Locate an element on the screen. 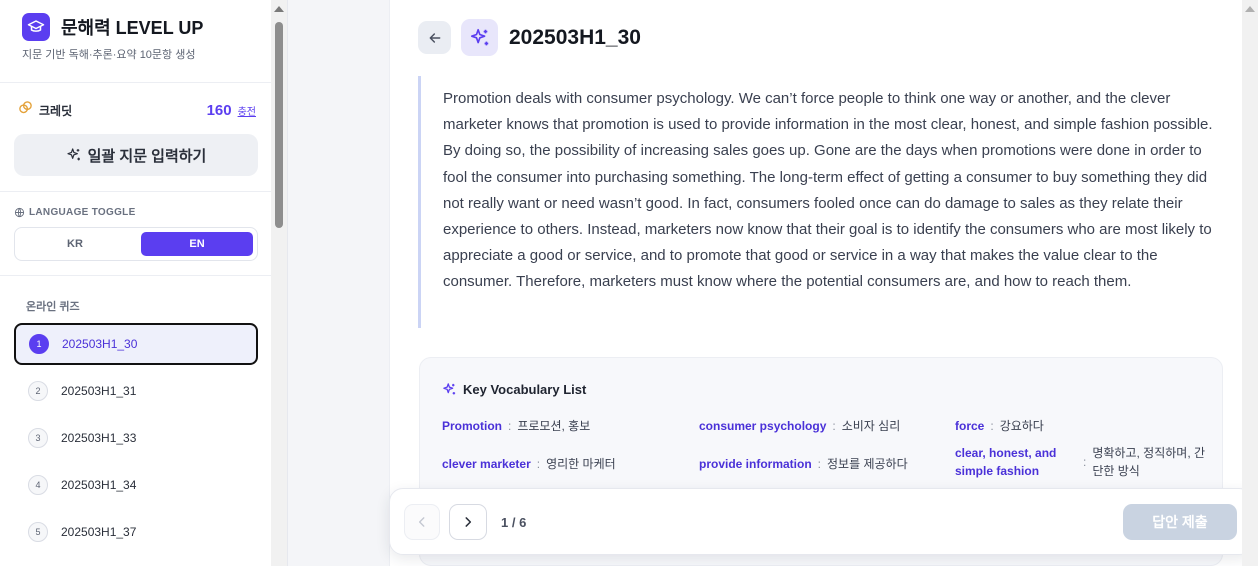 This screenshot has width=1258, height=566. quiz-number: 1 is located at coordinates (39, 344).